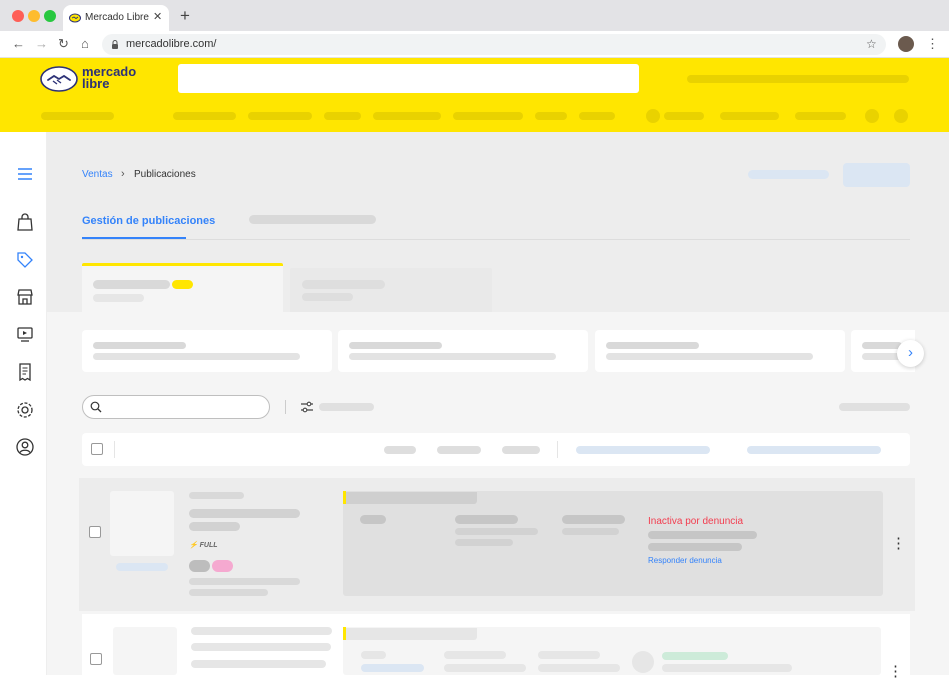 The width and height of the screenshot is (949, 680). Describe the element at coordinates (25, 222) in the screenshot. I see `shopping-bag-icon` at that location.